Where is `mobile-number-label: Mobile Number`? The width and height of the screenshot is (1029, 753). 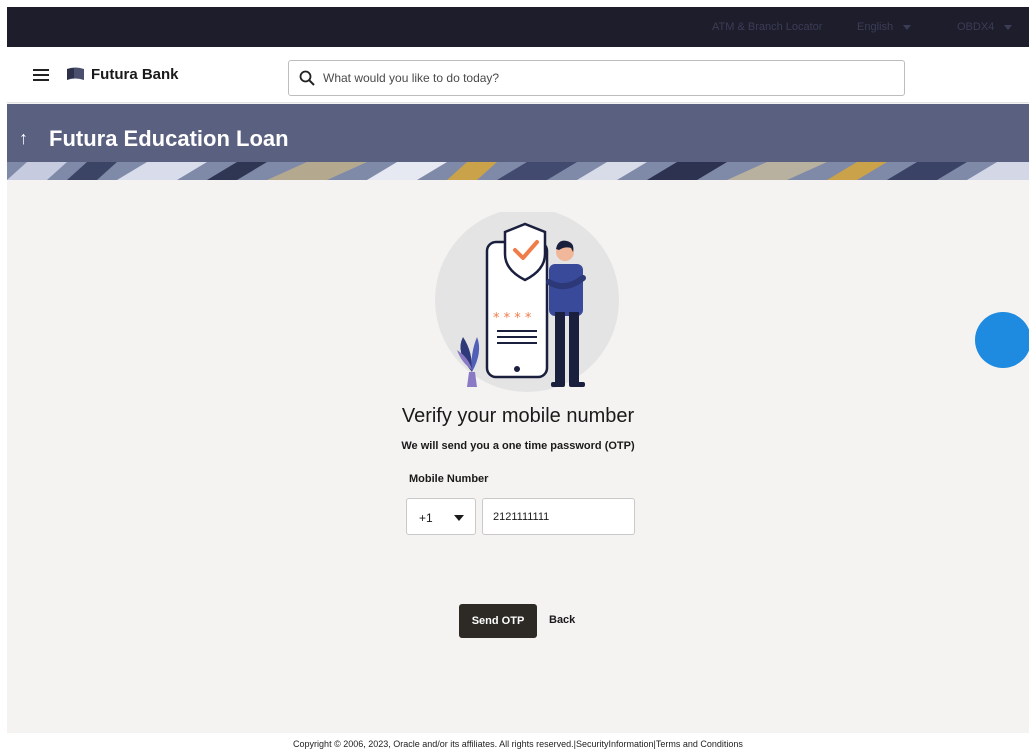
mobile-number-label: Mobile Number is located at coordinates (449, 479).